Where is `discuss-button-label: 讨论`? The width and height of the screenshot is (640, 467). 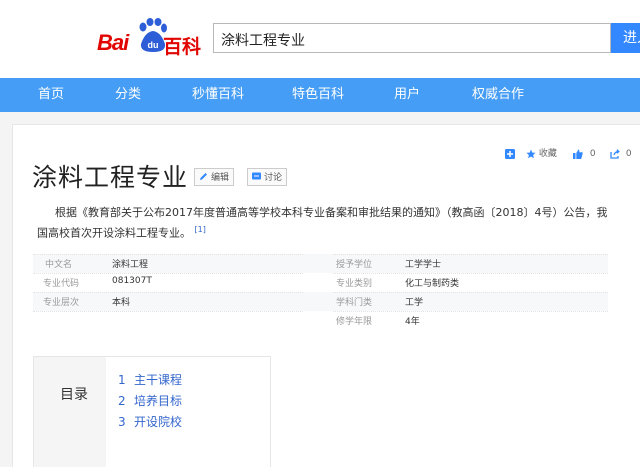
discuss-button-label: 讨论 is located at coordinates (273, 178).